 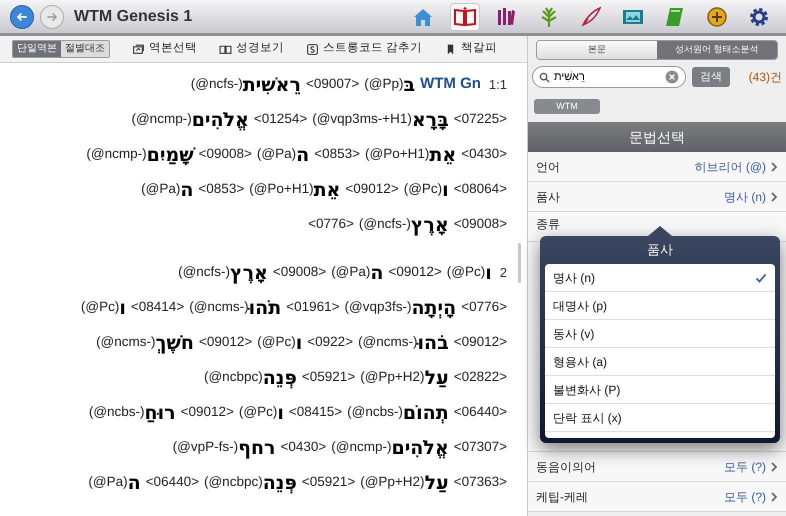 I want to click on strong-number: <06440>, so click(x=480, y=412).